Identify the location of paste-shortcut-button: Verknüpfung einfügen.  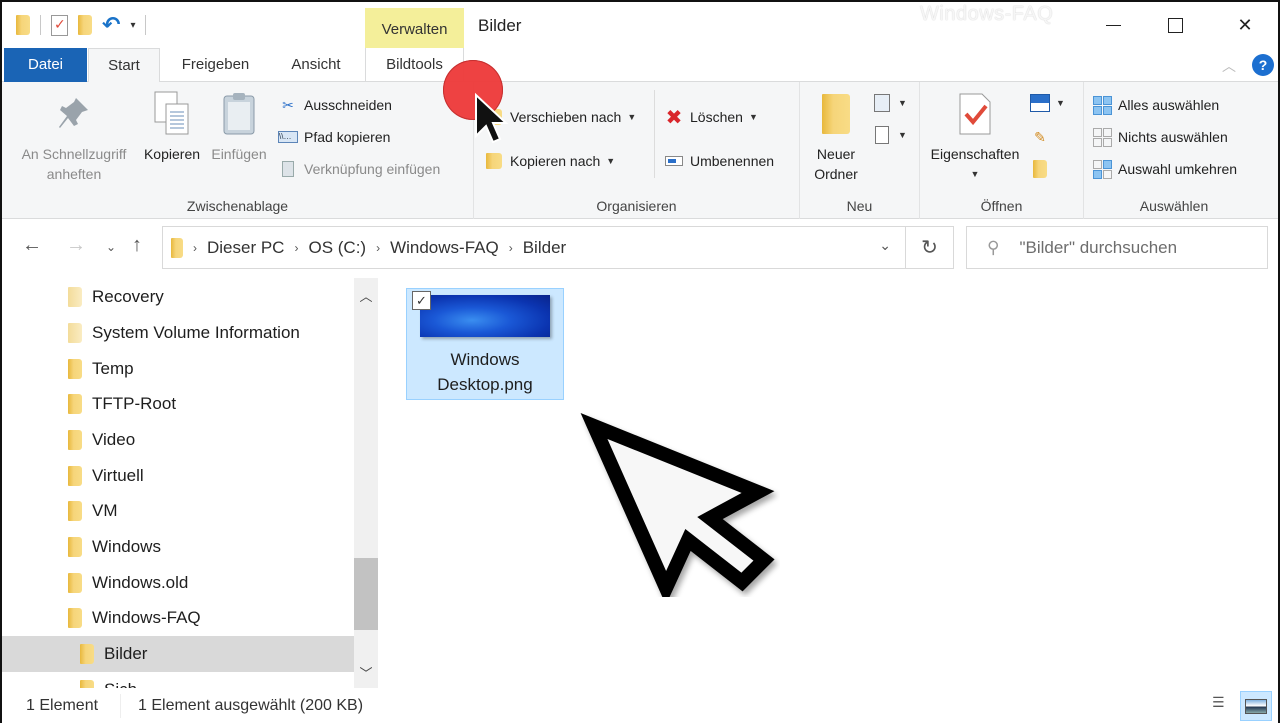
(359, 169).